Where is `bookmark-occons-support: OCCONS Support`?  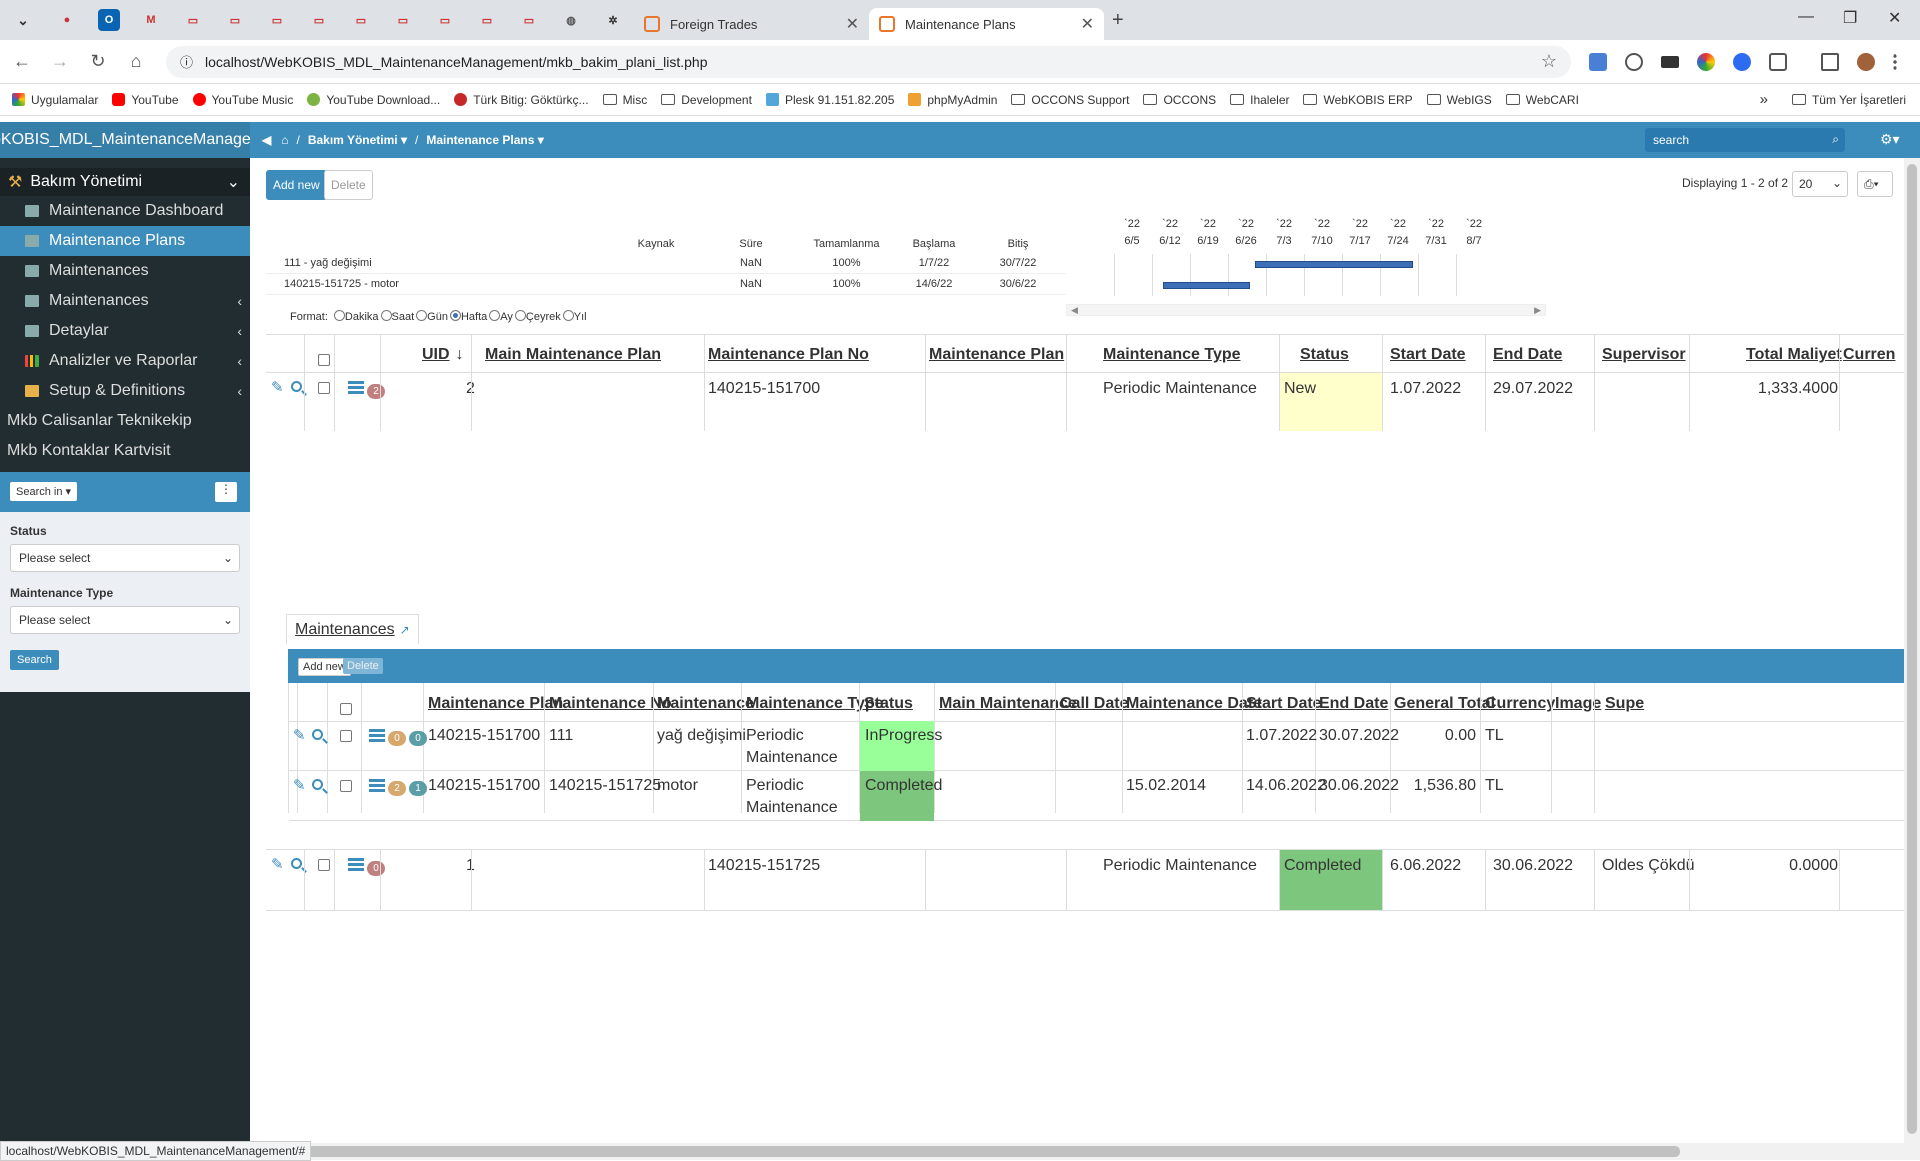
bookmark-occons-support: OCCONS Support is located at coordinates (1070, 100).